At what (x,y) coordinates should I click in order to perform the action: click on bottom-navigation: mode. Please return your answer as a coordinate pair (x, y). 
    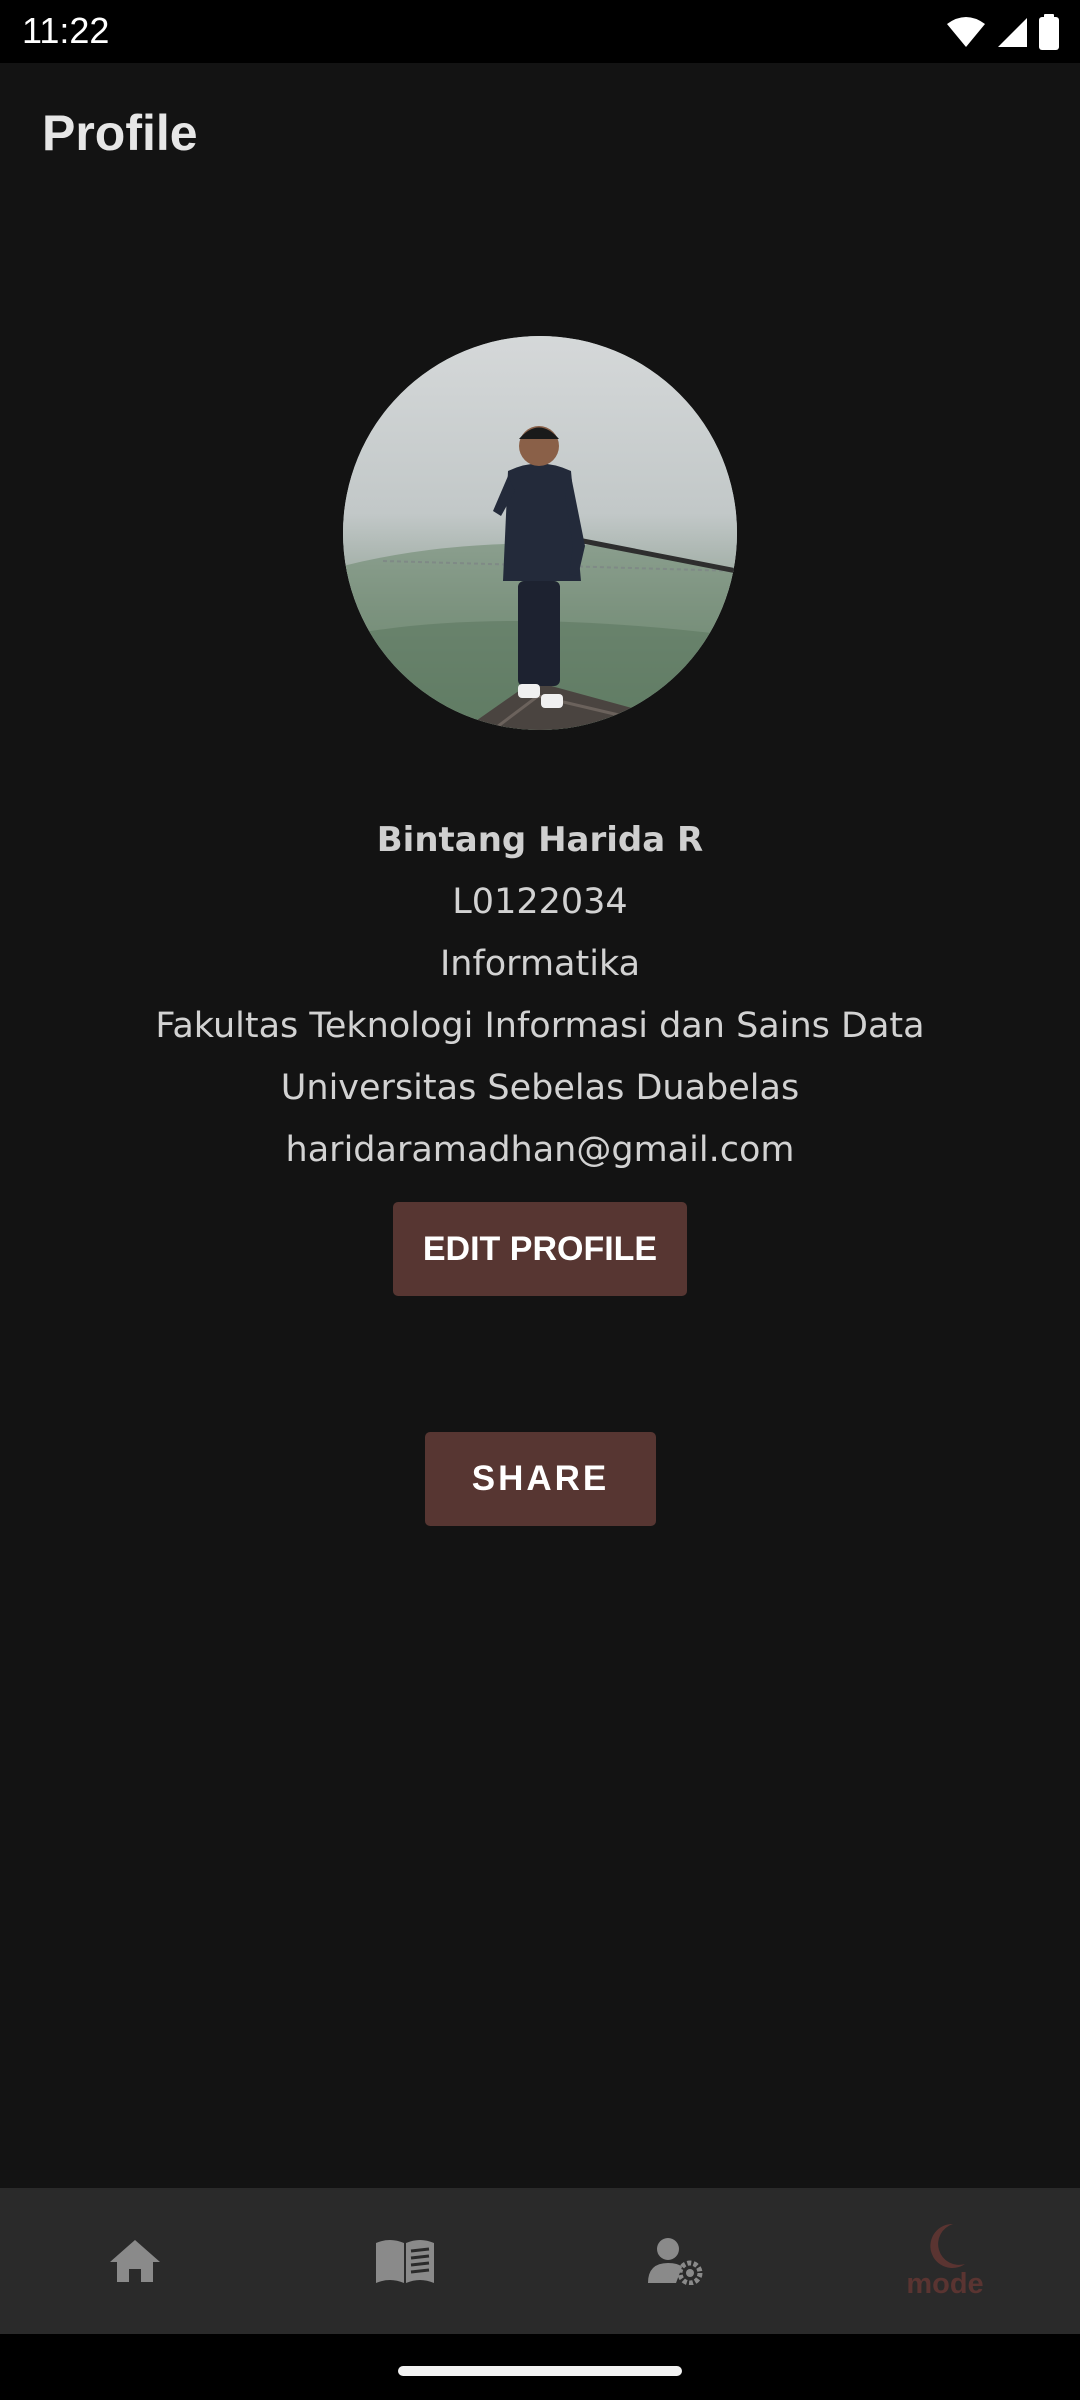
    Looking at the image, I should click on (540, 2261).